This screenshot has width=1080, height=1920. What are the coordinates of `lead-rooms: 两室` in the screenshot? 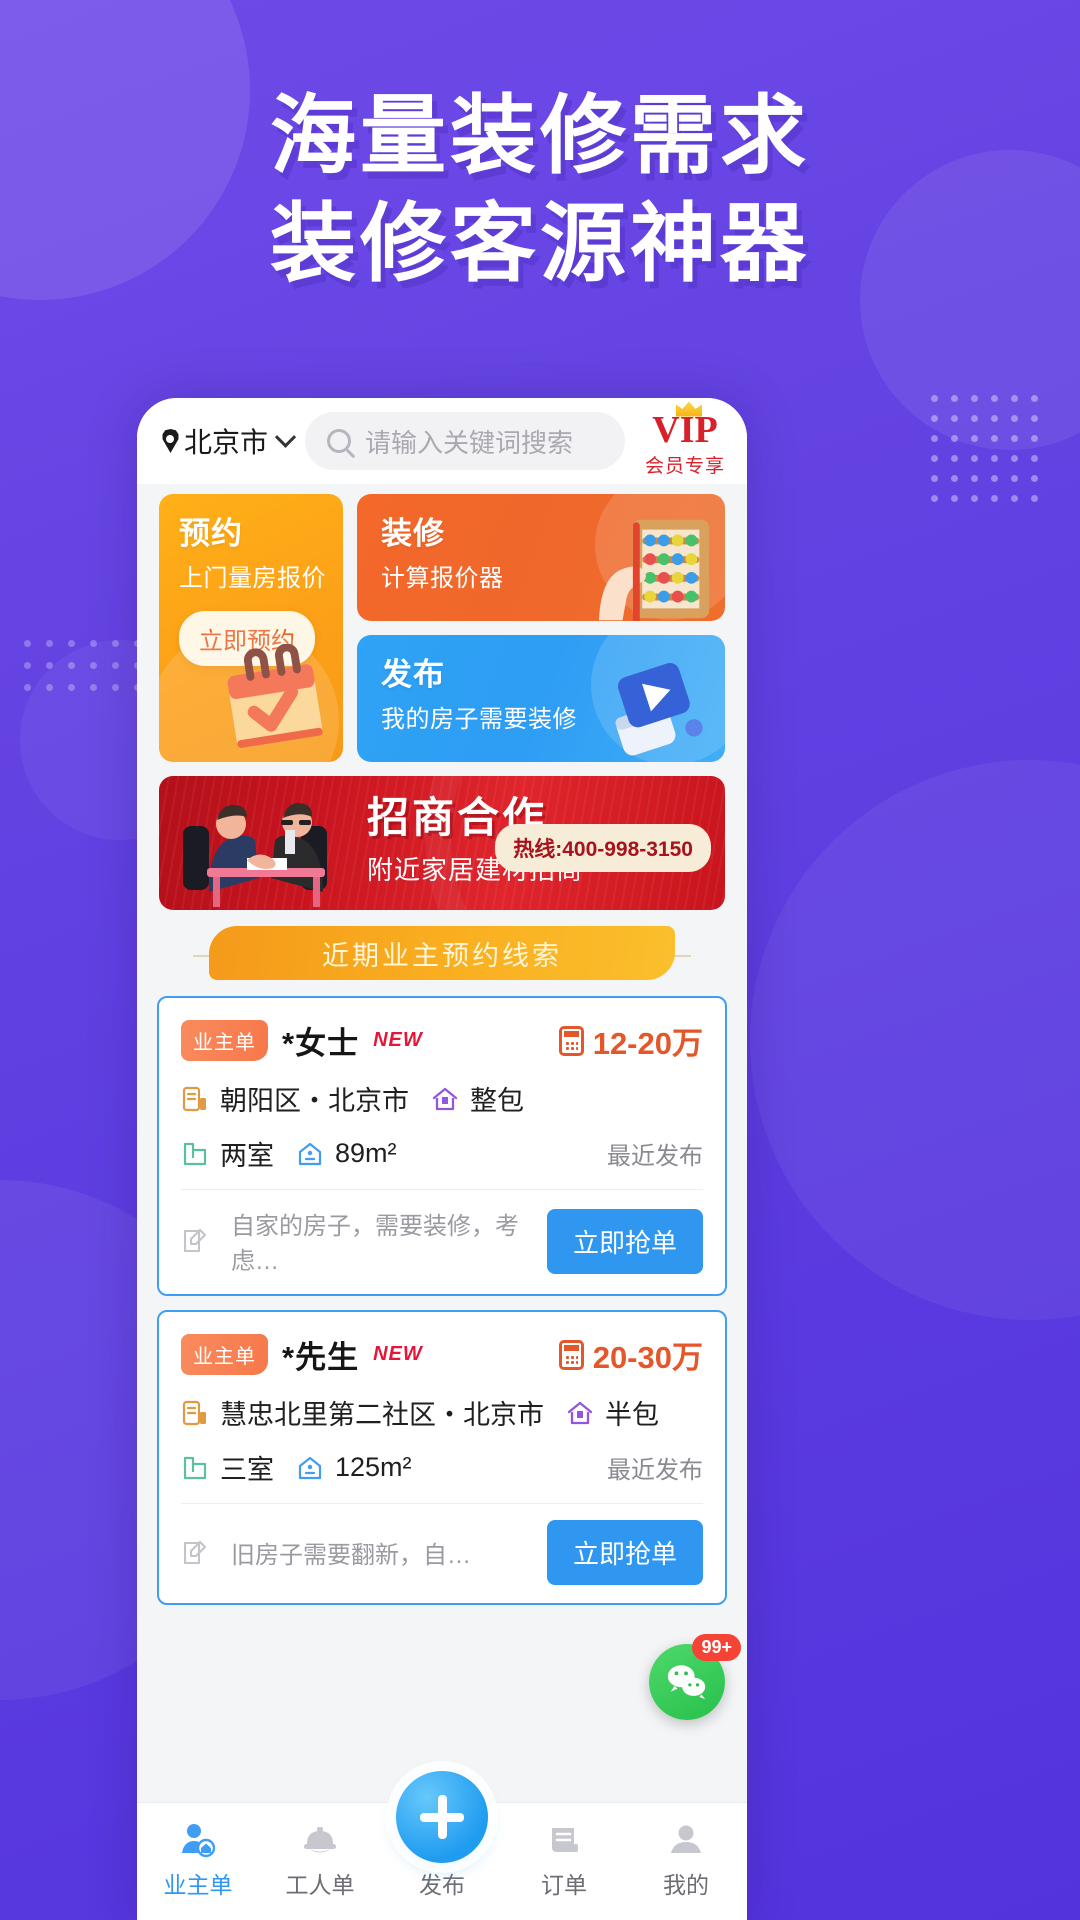 It's located at (247, 1156).